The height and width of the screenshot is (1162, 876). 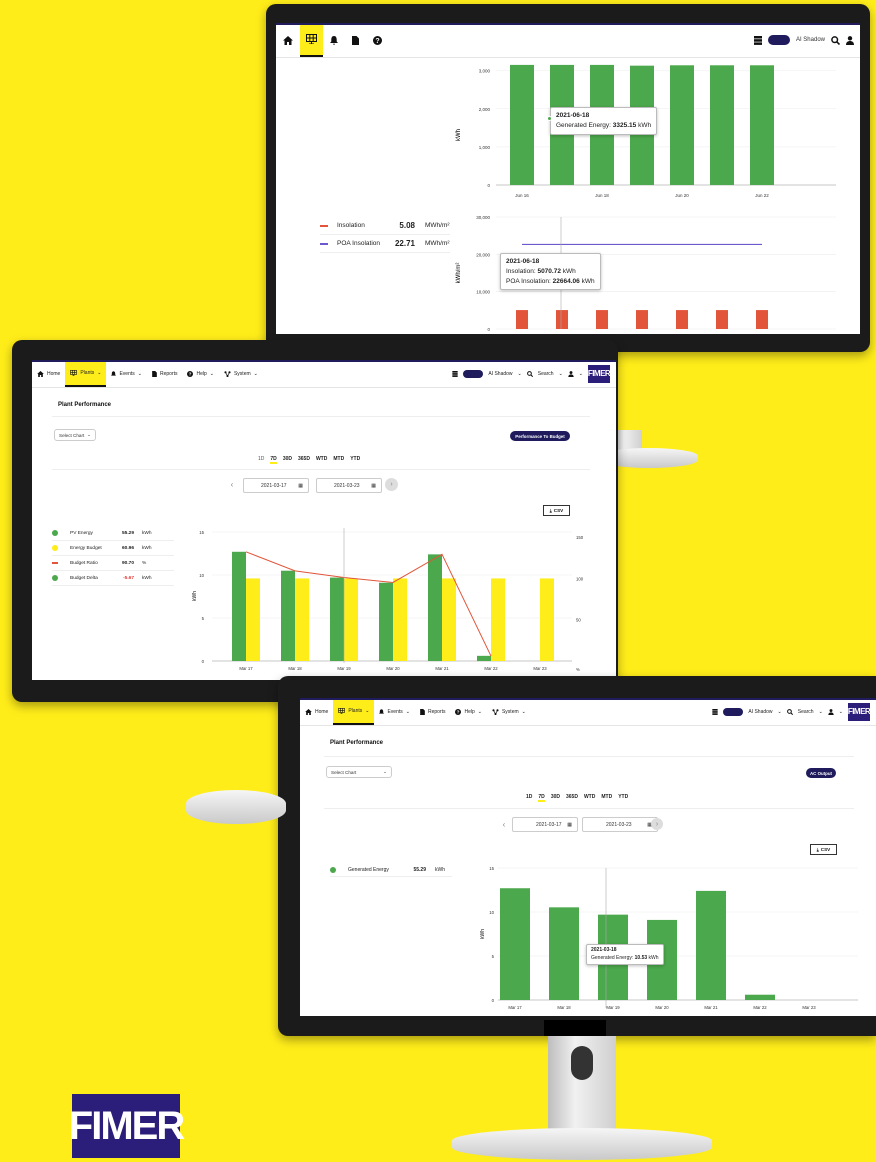 What do you see at coordinates (355, 40) in the screenshot?
I see `nav-reports` at bounding box center [355, 40].